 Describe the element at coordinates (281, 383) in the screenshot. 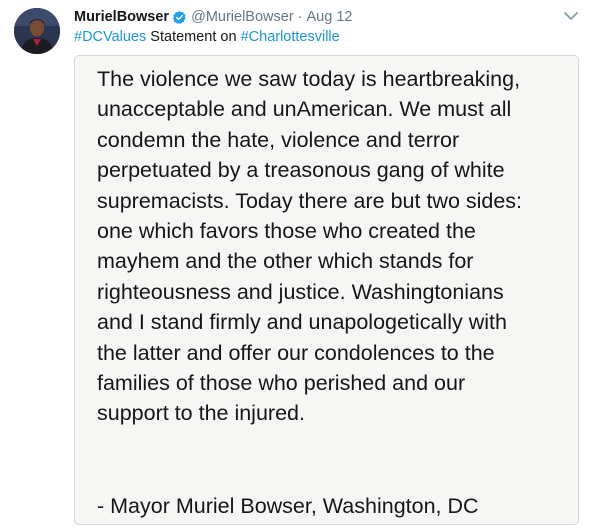

I see `statement-line: families of those who perished and our` at that location.